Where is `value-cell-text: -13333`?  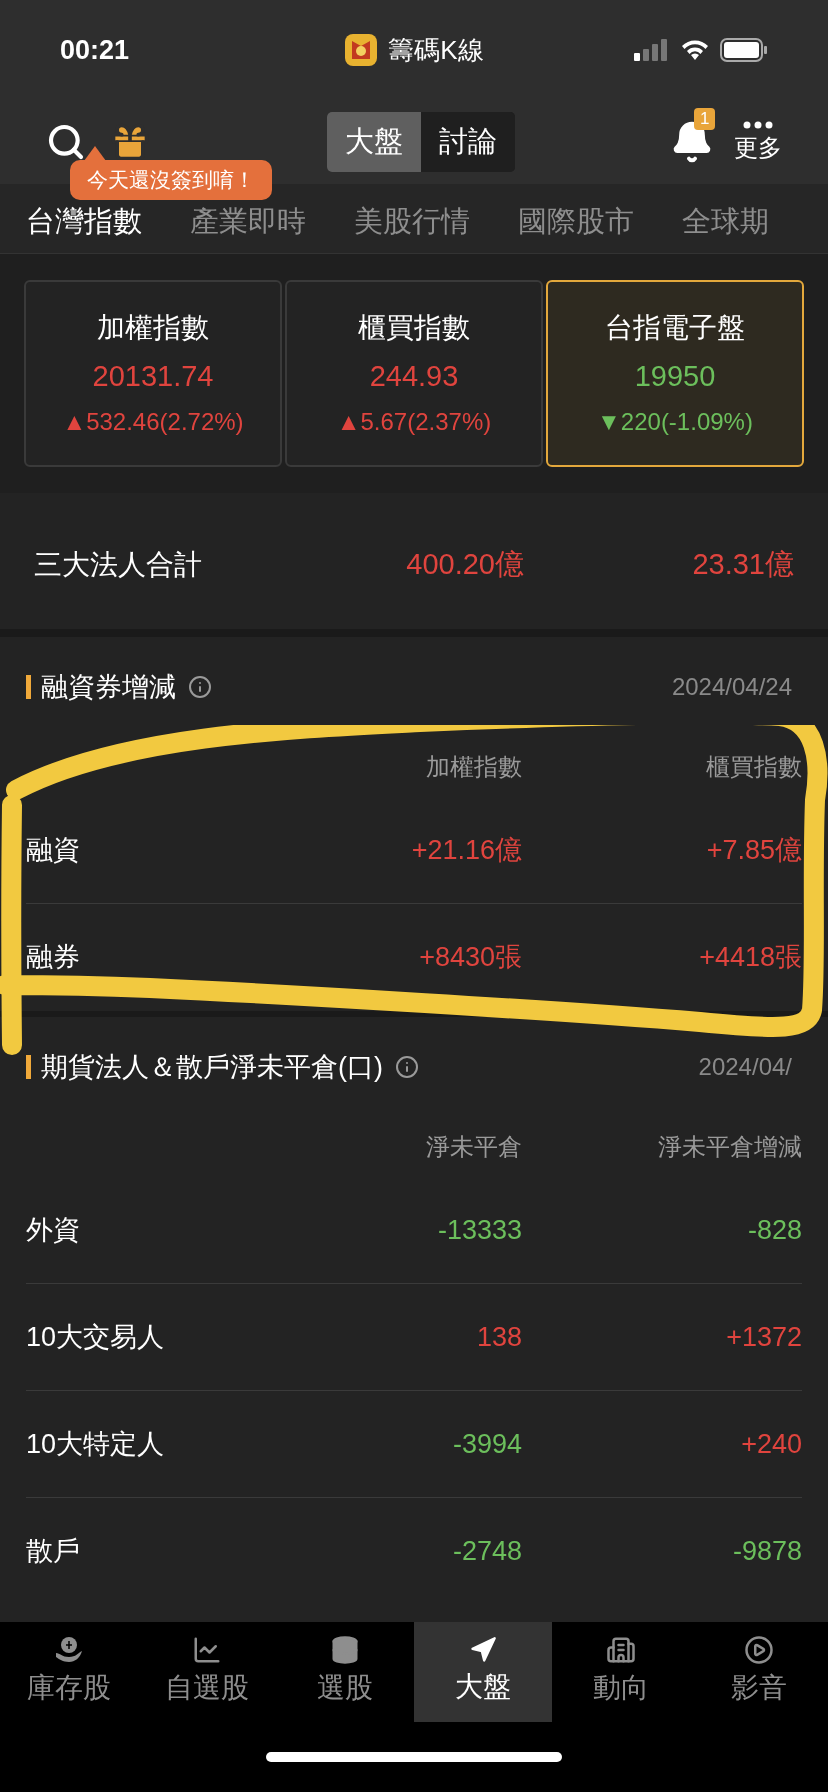 value-cell-text: -13333 is located at coordinates (479, 1230).